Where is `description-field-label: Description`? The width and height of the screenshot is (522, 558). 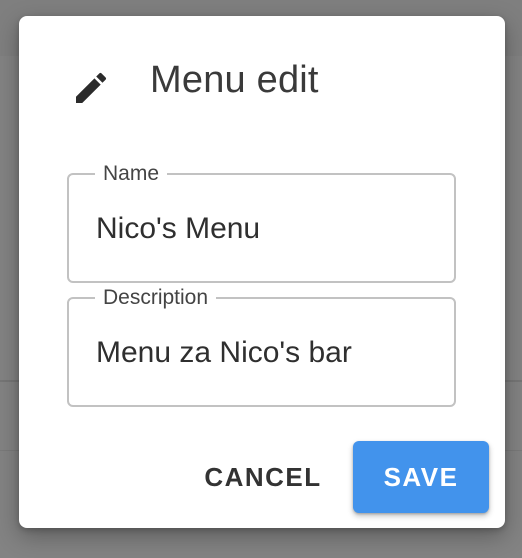 description-field-label: Description is located at coordinates (156, 298).